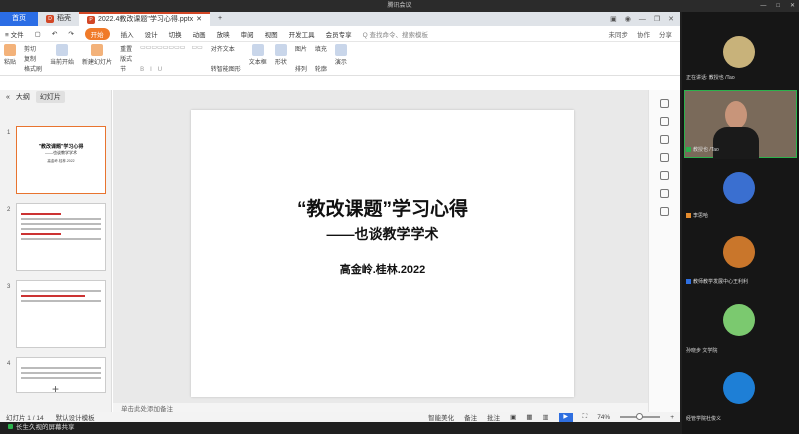 The image size is (799, 434). Describe the element at coordinates (301, 48) in the screenshot. I see `picture-button: 图片` at that location.